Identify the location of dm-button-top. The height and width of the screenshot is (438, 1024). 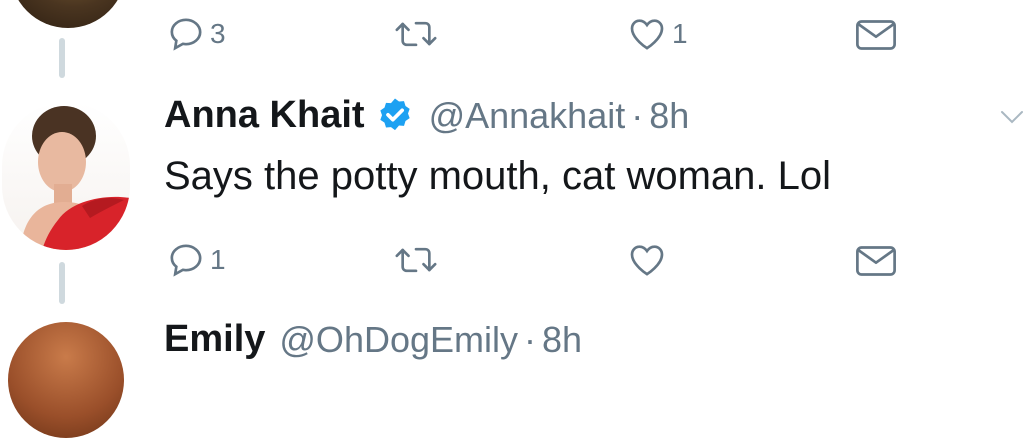
(876, 35).